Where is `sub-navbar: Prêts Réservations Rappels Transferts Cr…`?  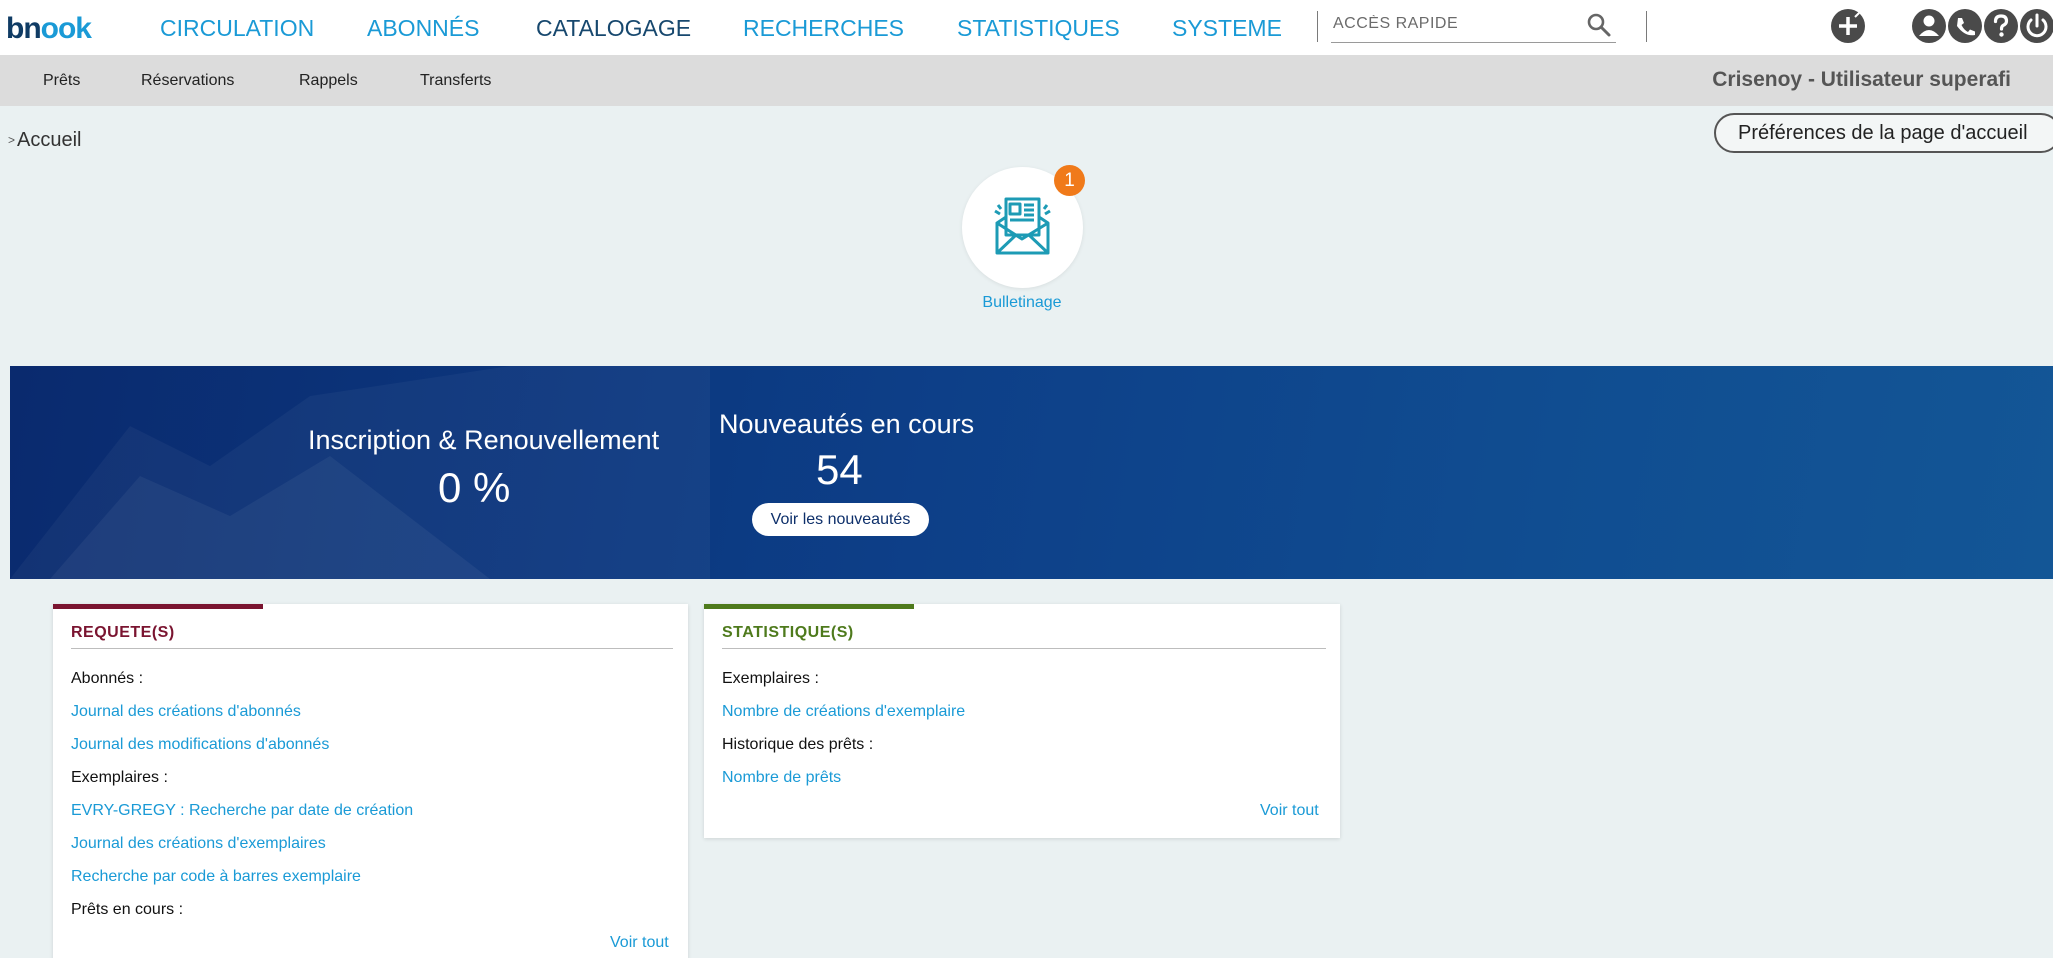 sub-navbar: Prêts Réservations Rappels Transferts Cr… is located at coordinates (1026, 80).